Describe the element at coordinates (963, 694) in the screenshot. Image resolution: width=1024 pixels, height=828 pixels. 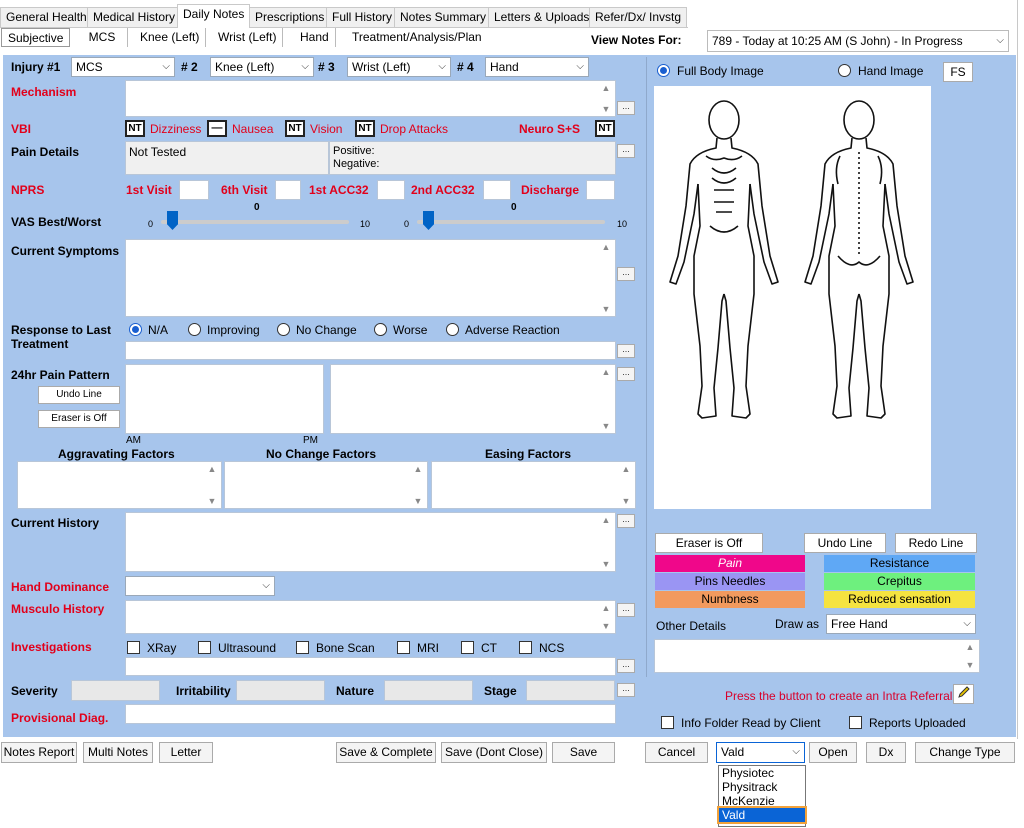
I see `intra-referral-button` at that location.